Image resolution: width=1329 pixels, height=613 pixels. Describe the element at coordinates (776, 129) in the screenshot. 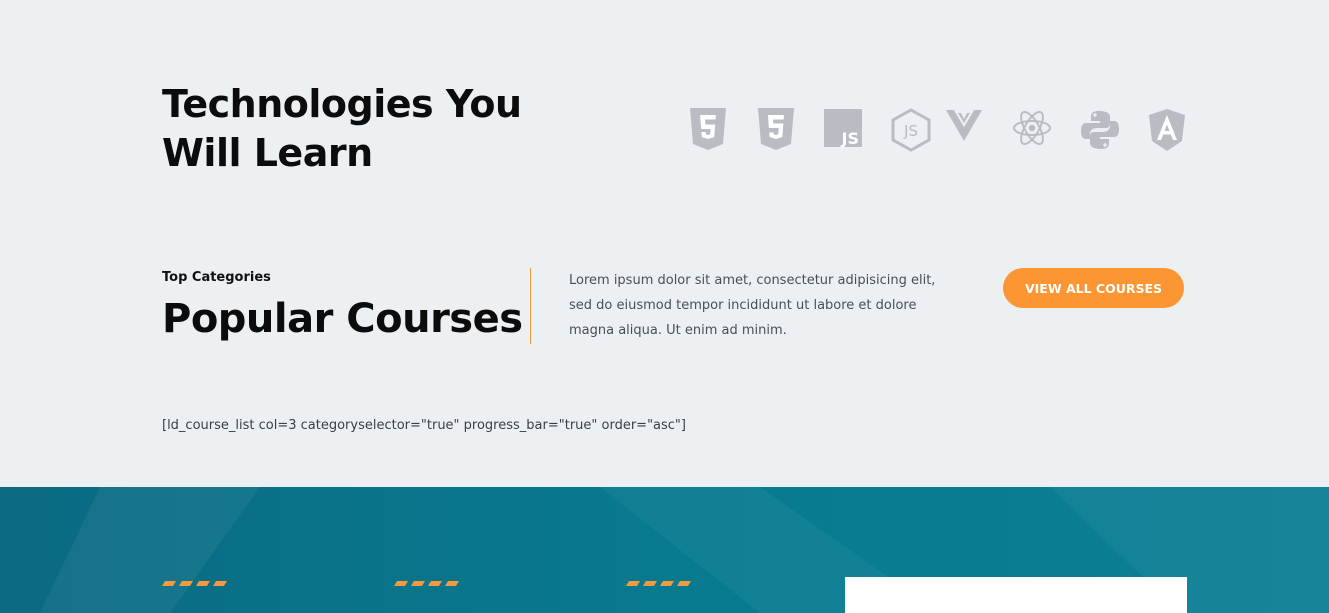

I see `css3-icon` at that location.